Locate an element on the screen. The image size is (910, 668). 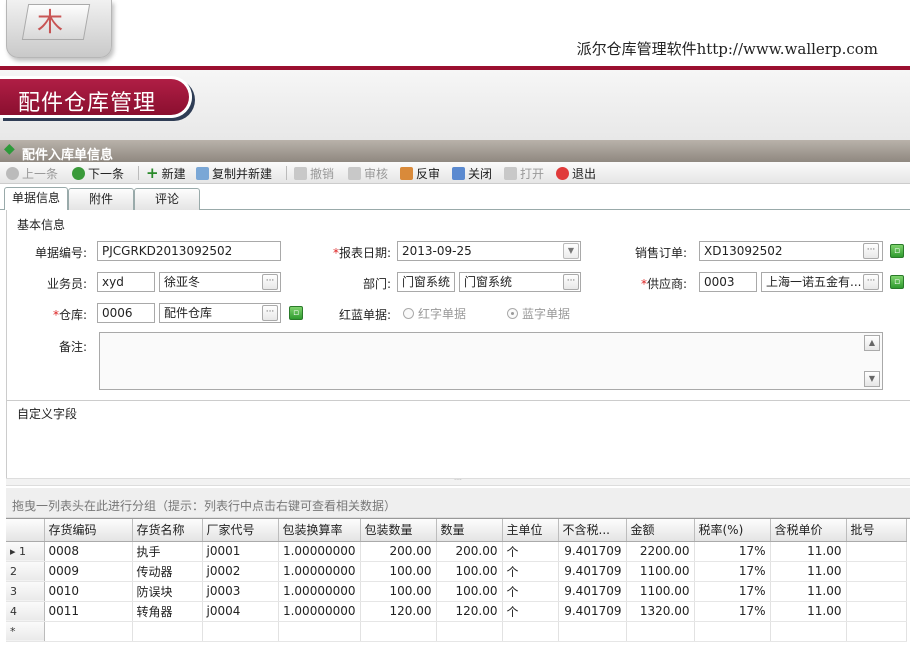
col-header: 厂家代号 is located at coordinates (240, 530).